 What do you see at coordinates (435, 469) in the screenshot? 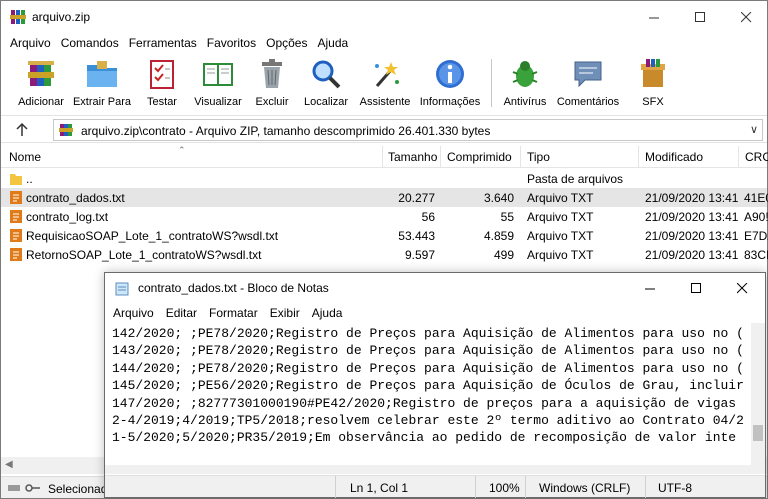
I see `notepad-horizontal-scrollbar` at bounding box center [435, 469].